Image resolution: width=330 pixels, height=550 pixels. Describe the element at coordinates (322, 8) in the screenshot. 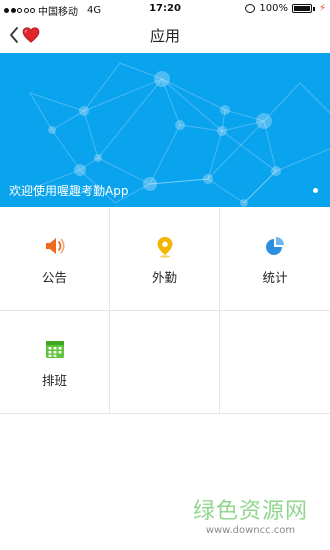

I see `charging-icon: ⚡` at that location.